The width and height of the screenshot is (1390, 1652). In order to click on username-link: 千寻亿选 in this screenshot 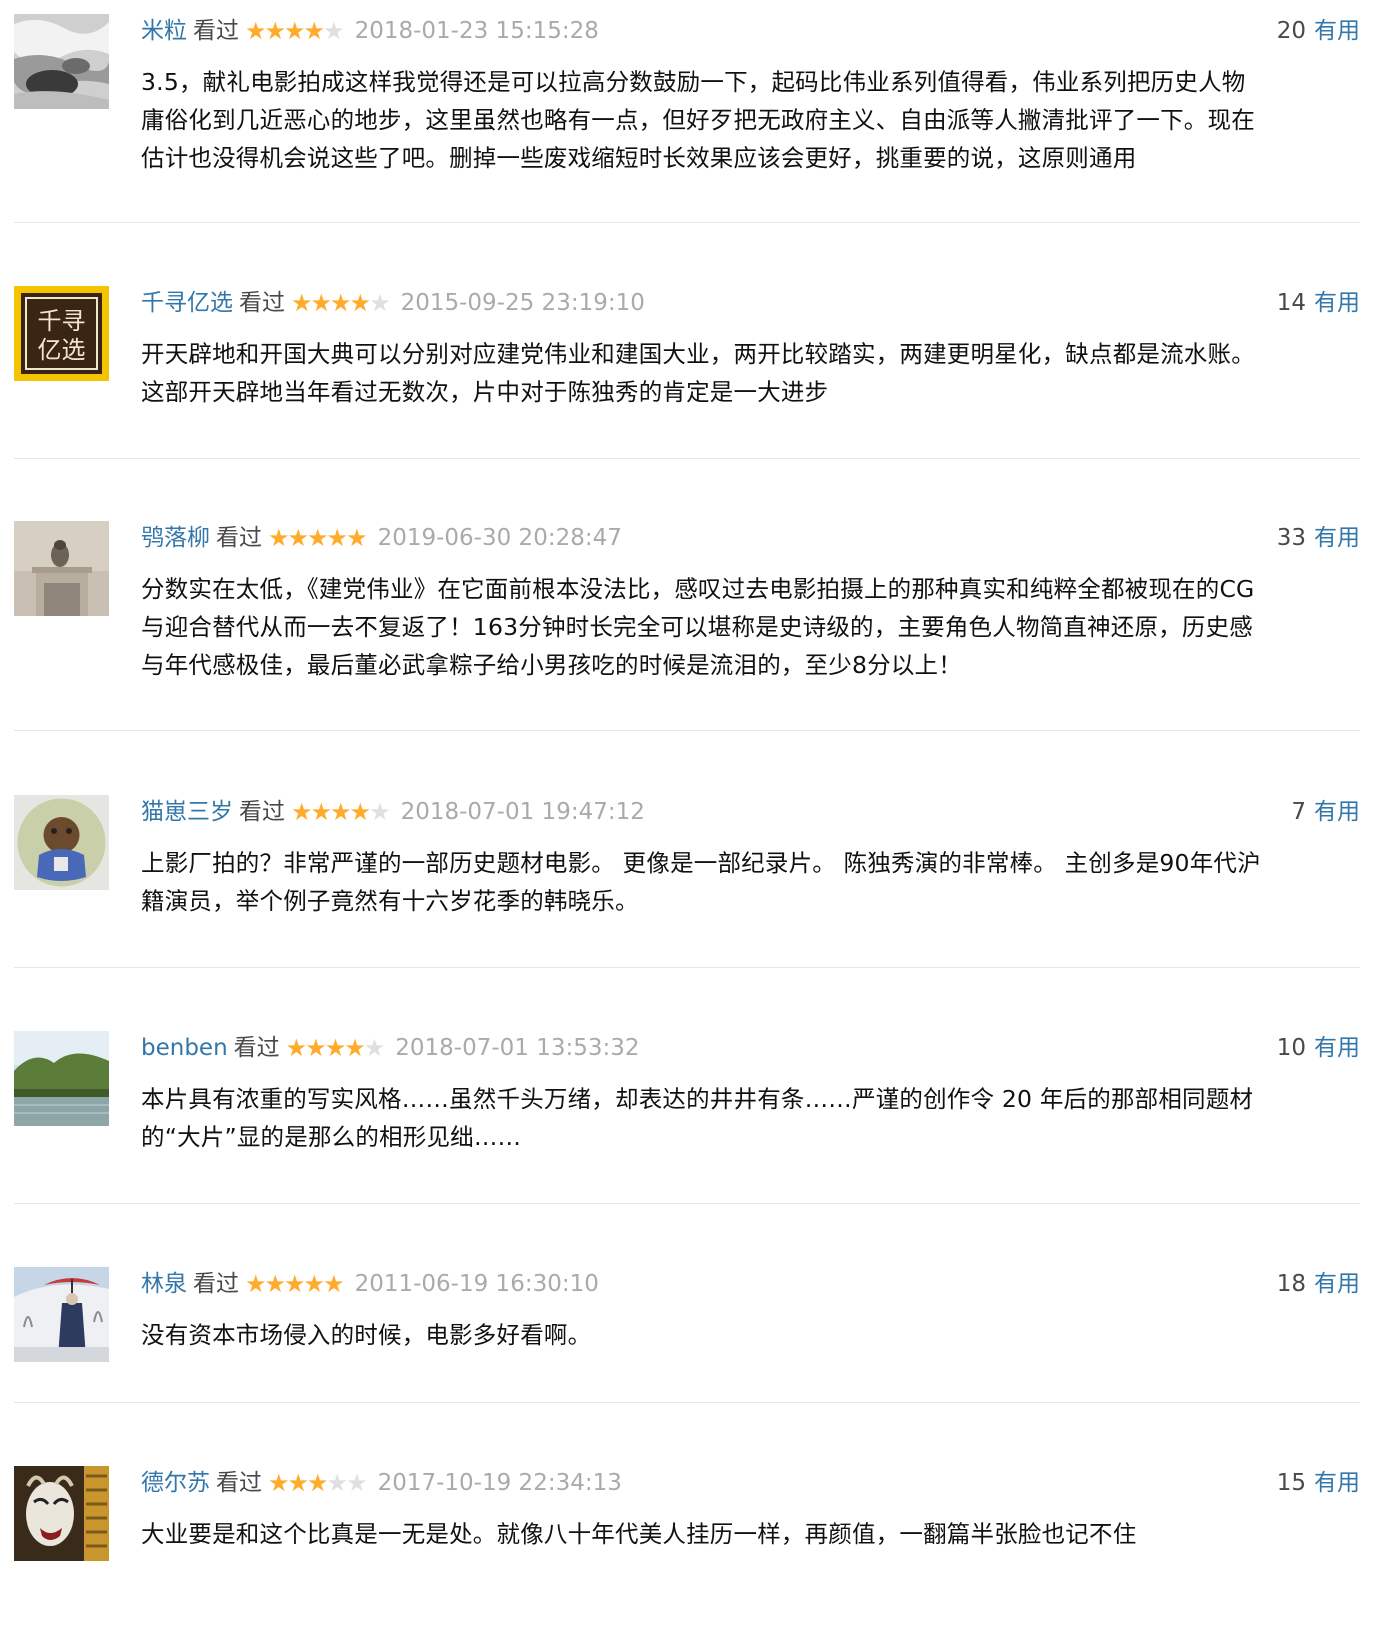, I will do `click(187, 303)`.